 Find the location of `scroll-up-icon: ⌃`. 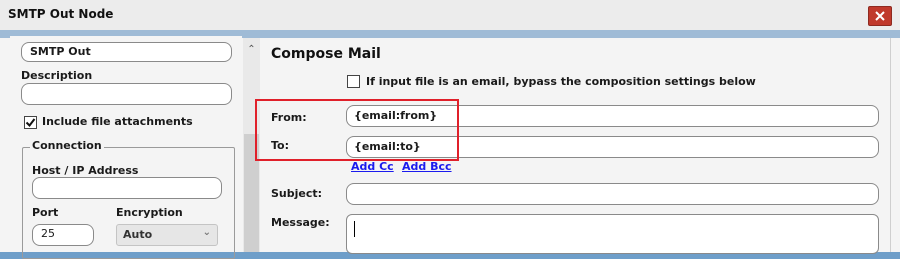

scroll-up-icon: ⌃ is located at coordinates (251, 51).